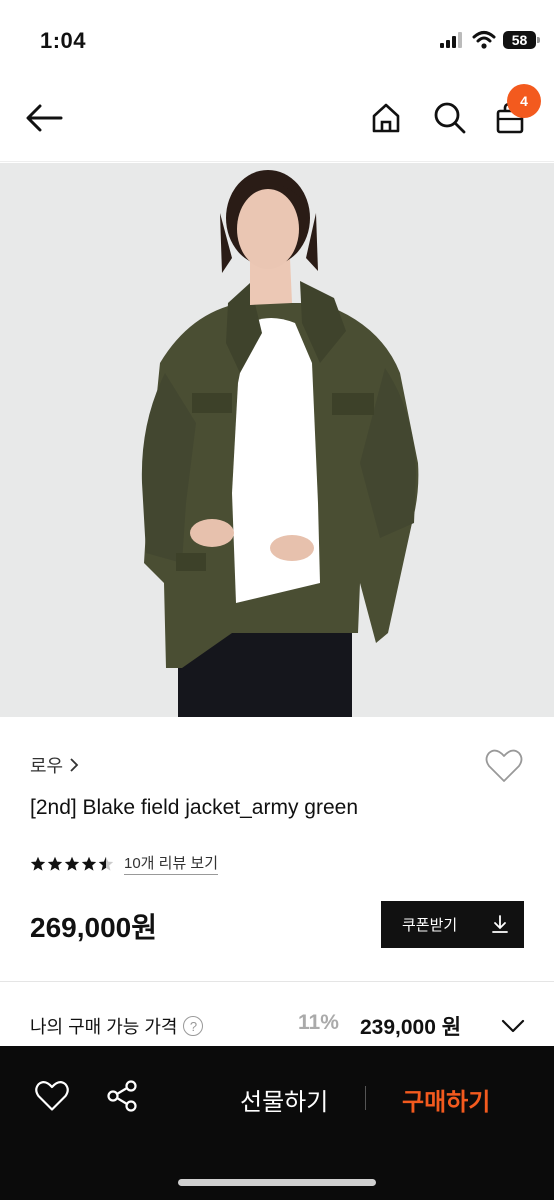 This screenshot has width=554, height=1200. I want to click on chevron-right-icon, so click(74, 765).